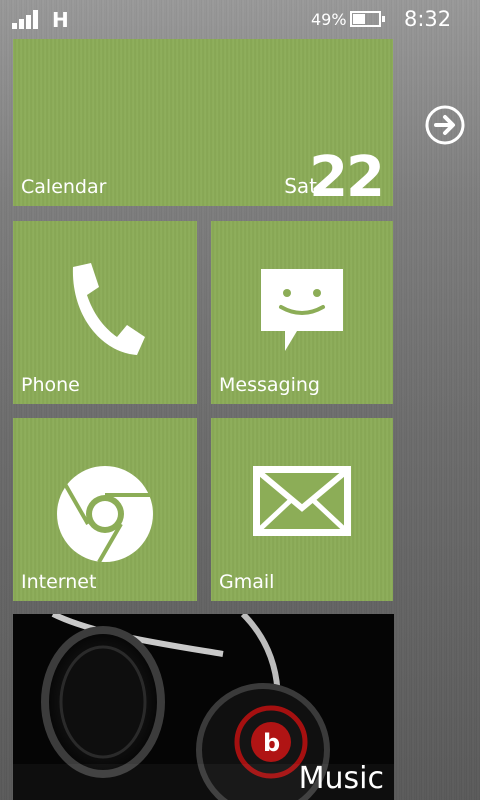  Describe the element at coordinates (240, 19) in the screenshot. I see `status-bar: H 49% 8:32` at that location.